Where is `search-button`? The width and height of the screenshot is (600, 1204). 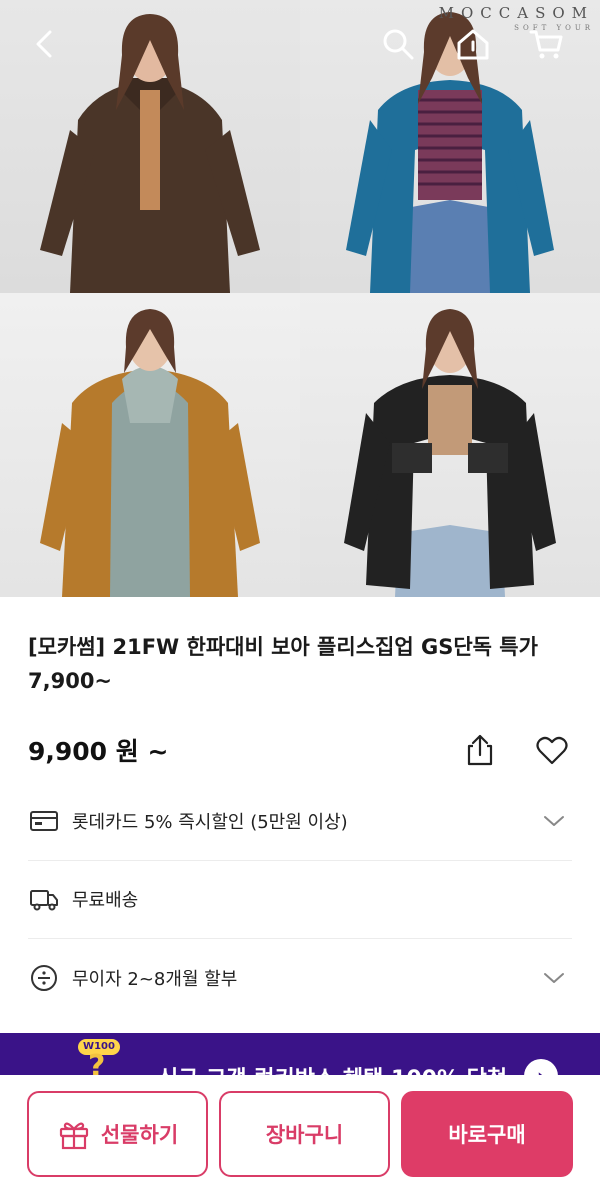
search-button is located at coordinates (398, 44).